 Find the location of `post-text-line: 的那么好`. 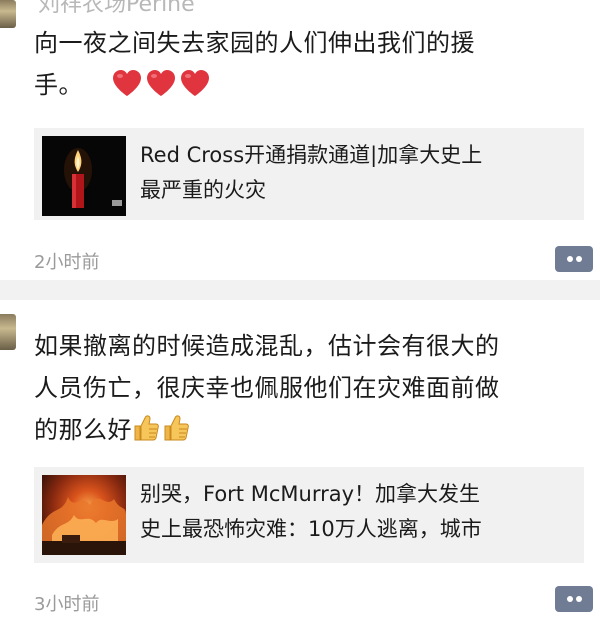

post-text-line: 的那么好 is located at coordinates (83, 430).